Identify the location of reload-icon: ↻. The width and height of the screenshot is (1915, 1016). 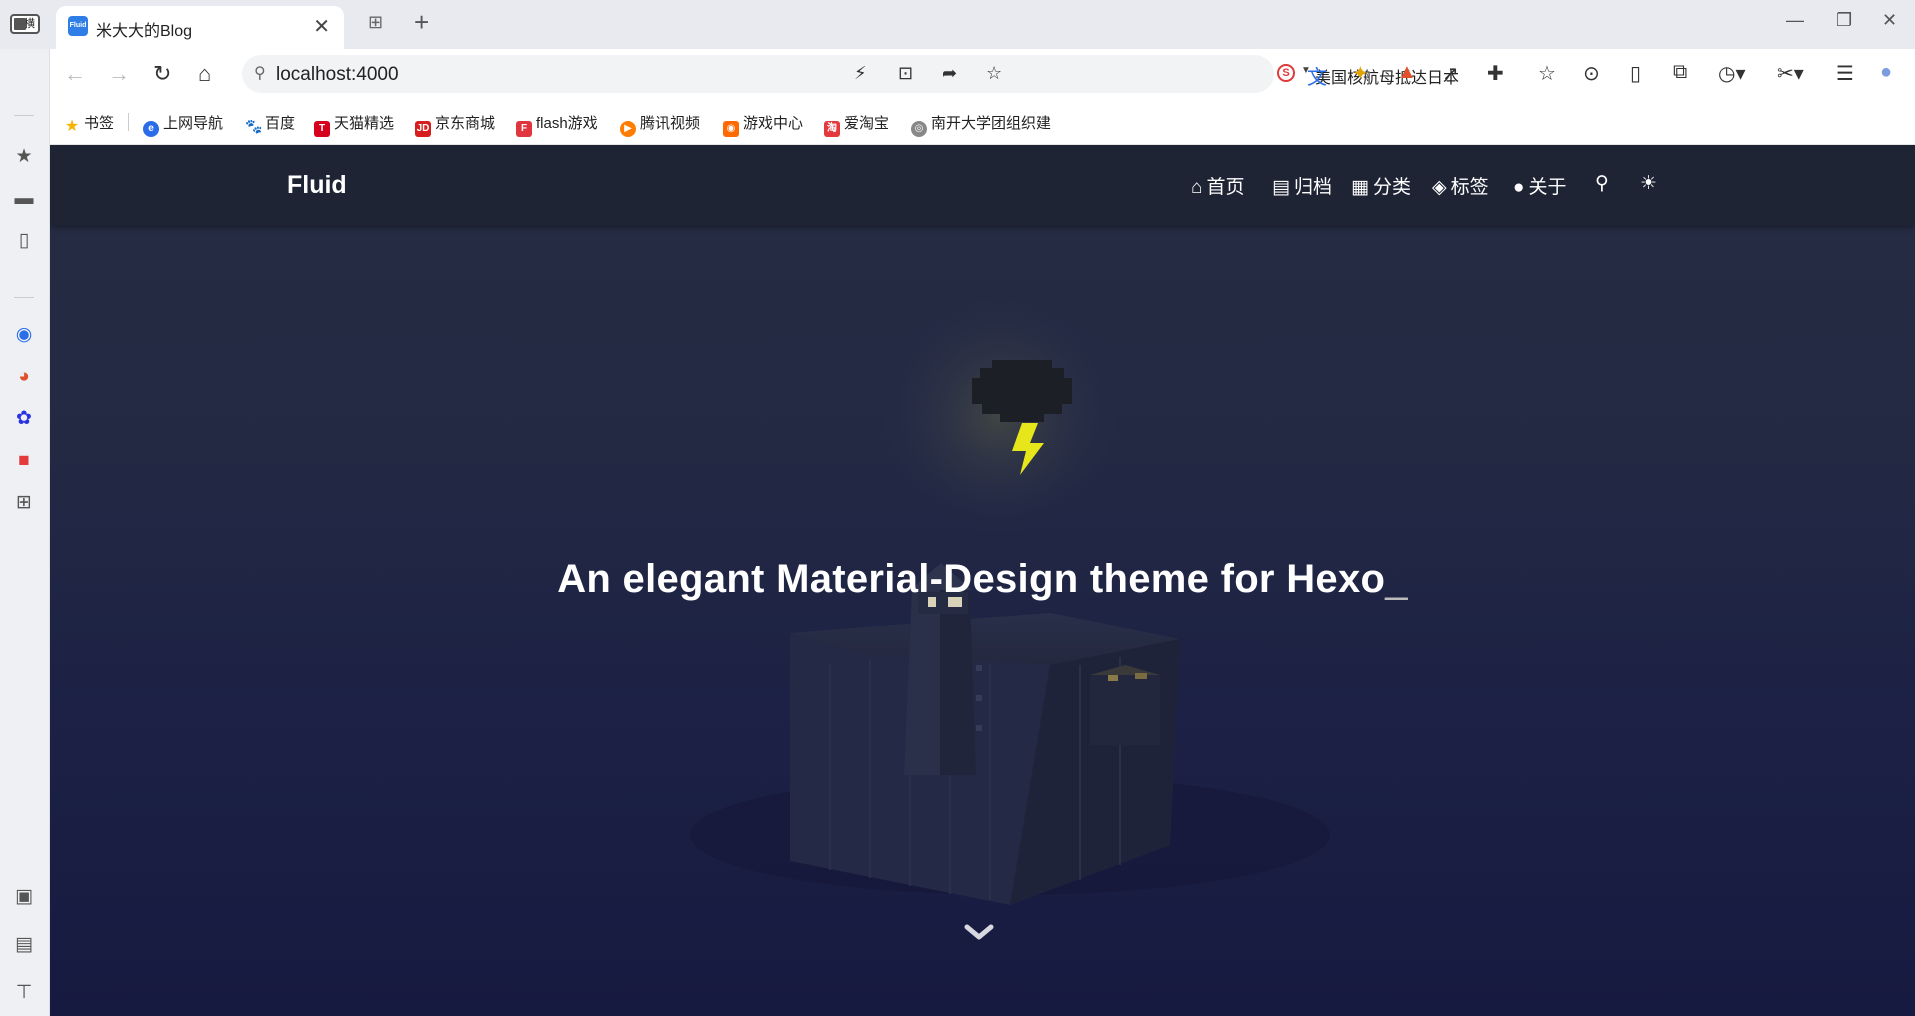
(162, 74).